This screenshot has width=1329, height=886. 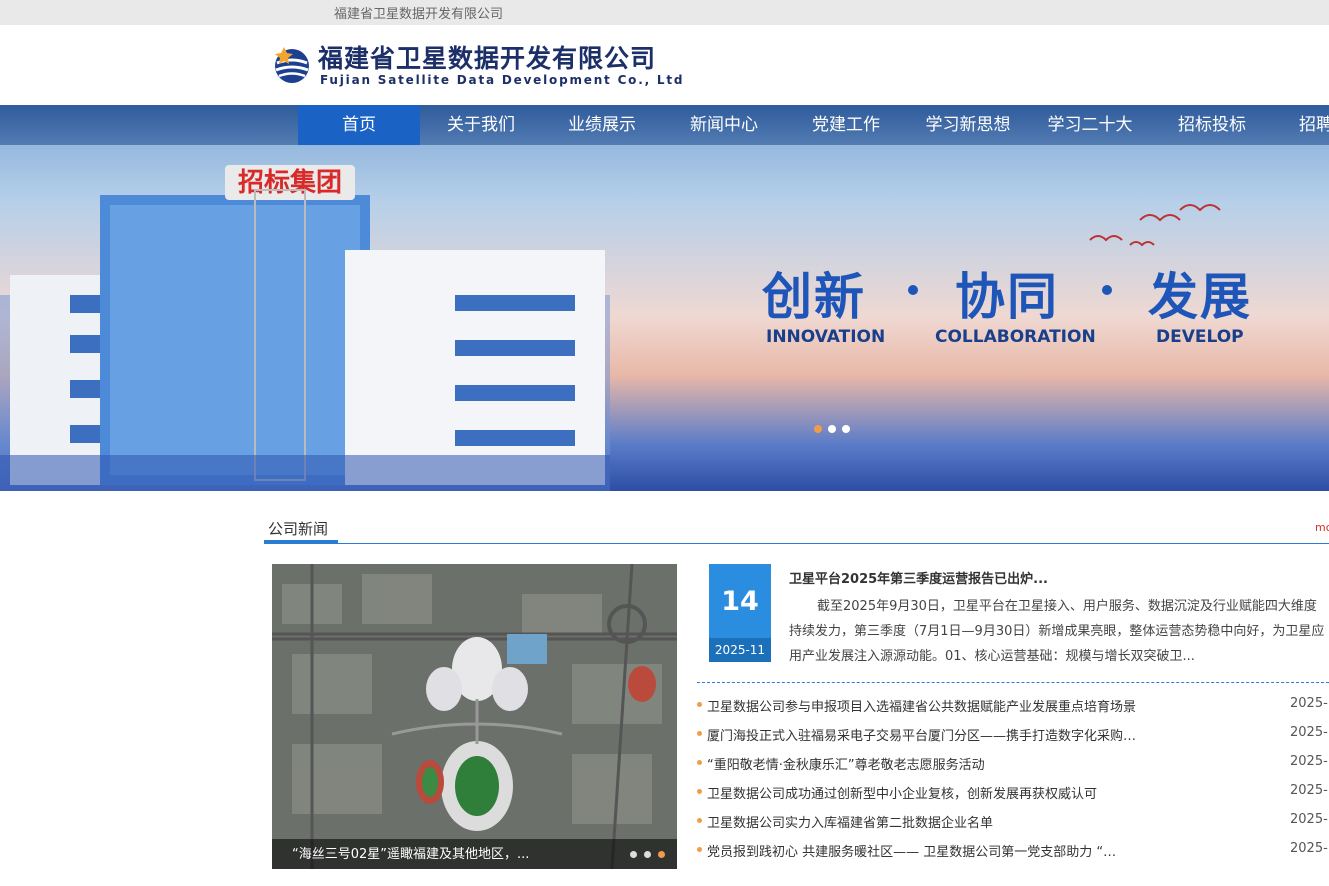 I want to click on top-bar-company-name: 福建省卫星数据开发有限公司, so click(x=419, y=14).